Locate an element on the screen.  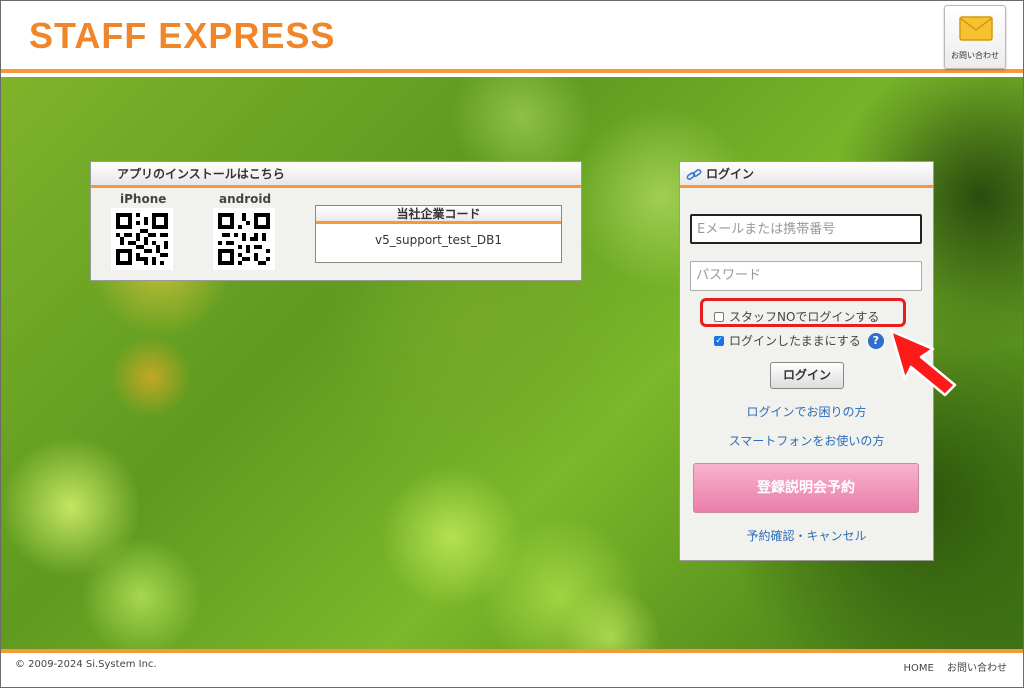
footer-nav: HOME お問い合わせ is located at coordinates (950, 666).